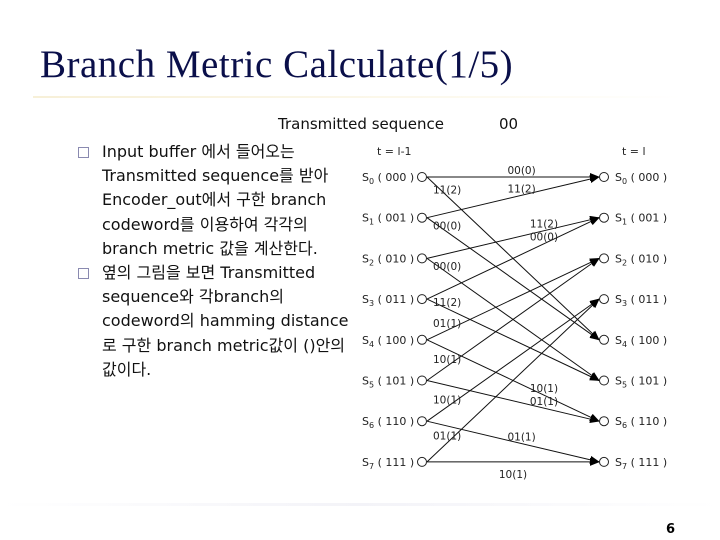 This screenshot has width=720, height=540. I want to click on left-state-label: S0 ( 000 ), so click(388, 178).